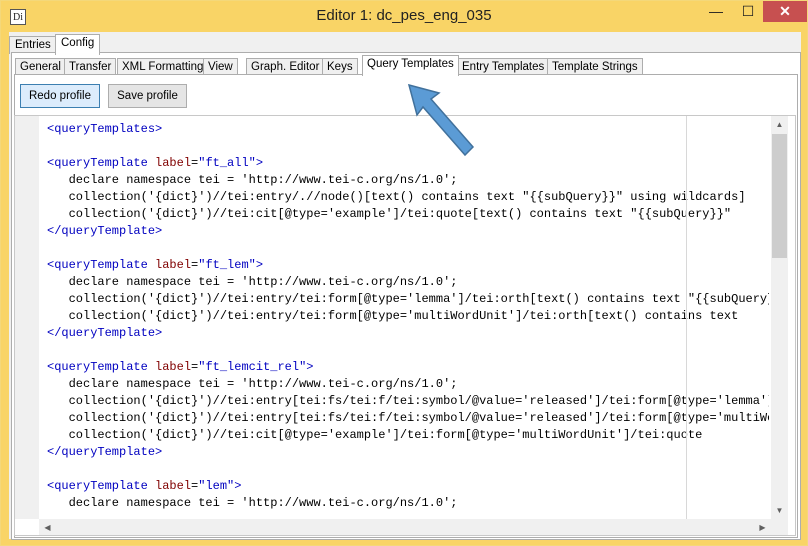  Describe the element at coordinates (60, 96) in the screenshot. I see `redo-profile-button: Redo profile` at that location.